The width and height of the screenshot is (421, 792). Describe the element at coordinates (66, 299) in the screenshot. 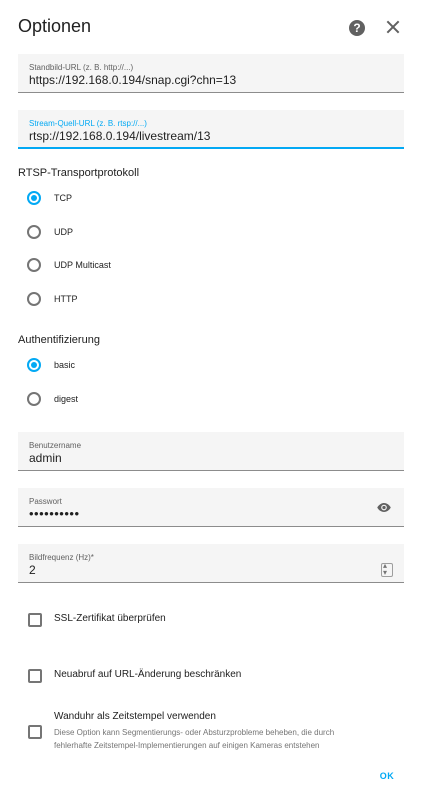

I see `radio-http-label: HTTP` at that location.